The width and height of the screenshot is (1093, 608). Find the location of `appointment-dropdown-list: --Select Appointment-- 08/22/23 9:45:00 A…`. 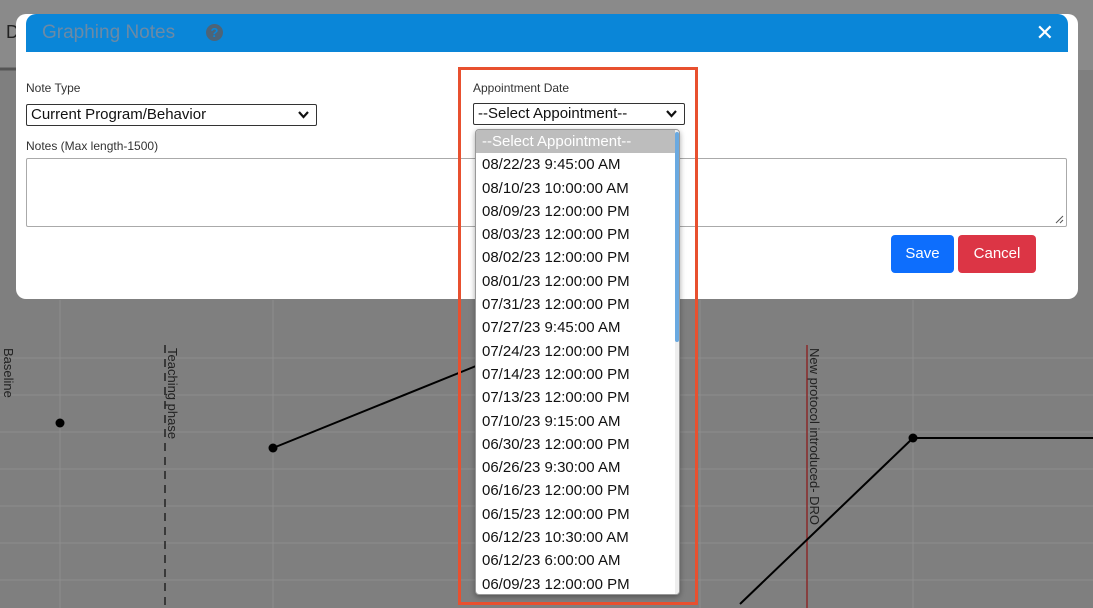

appointment-dropdown-list: --Select Appointment-- 08/22/23 9:45:00 A… is located at coordinates (577, 362).